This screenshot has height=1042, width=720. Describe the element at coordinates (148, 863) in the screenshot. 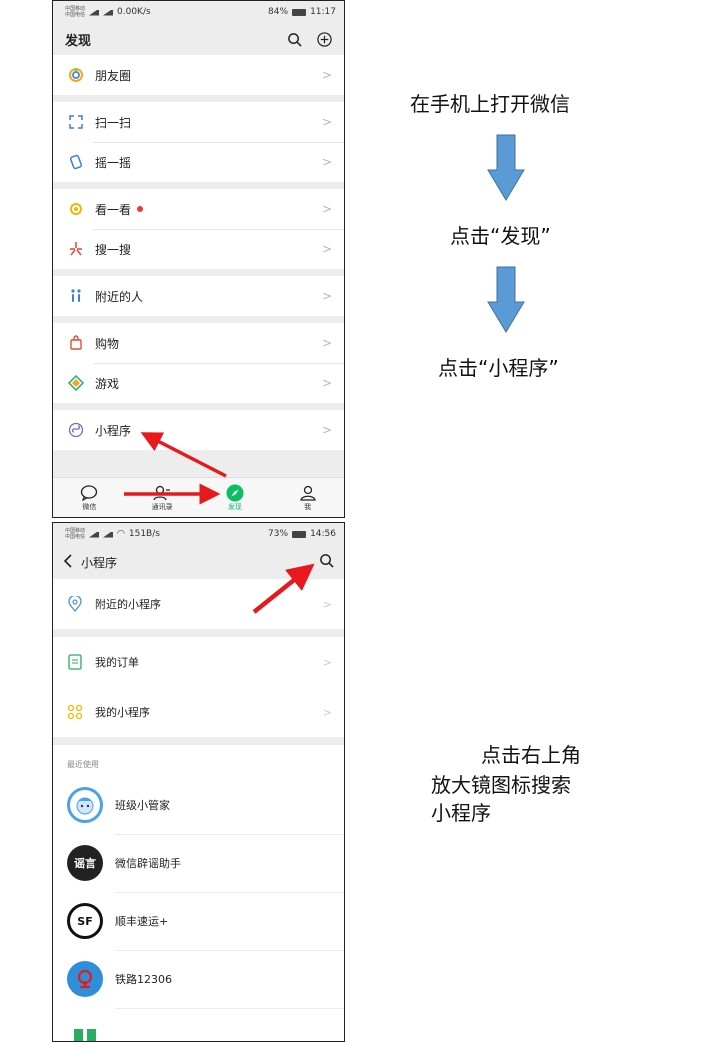

I see `app-name: 微信辟谣助手` at that location.